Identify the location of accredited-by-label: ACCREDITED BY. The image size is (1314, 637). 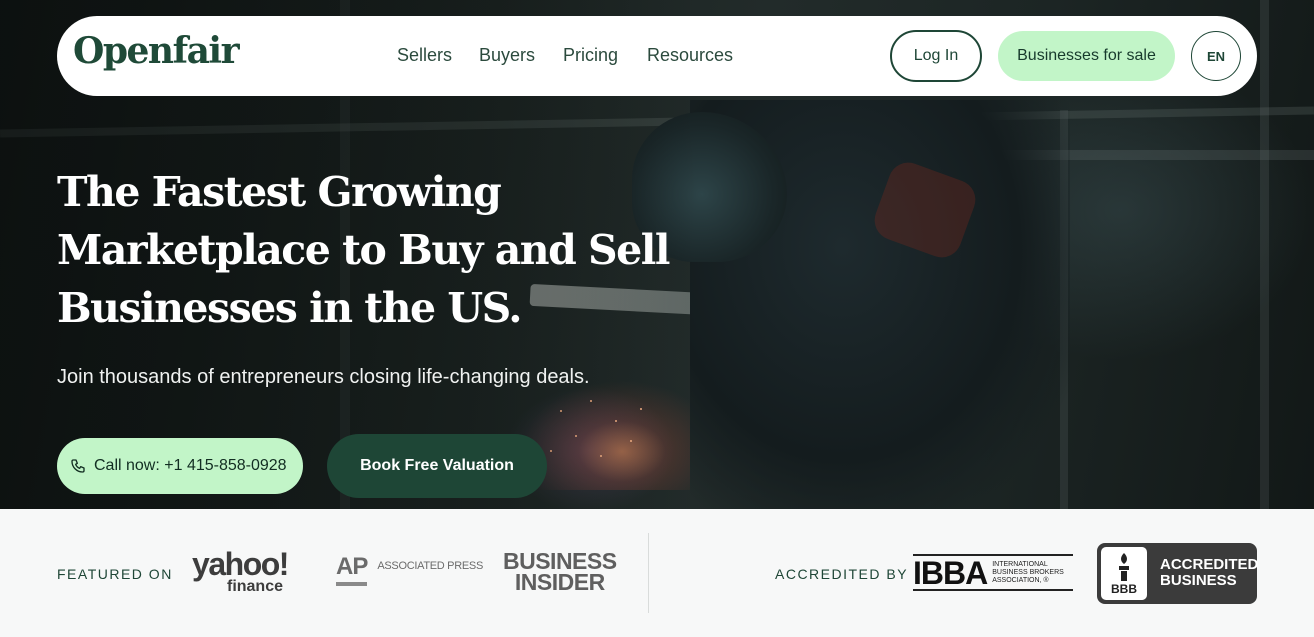
(842, 574).